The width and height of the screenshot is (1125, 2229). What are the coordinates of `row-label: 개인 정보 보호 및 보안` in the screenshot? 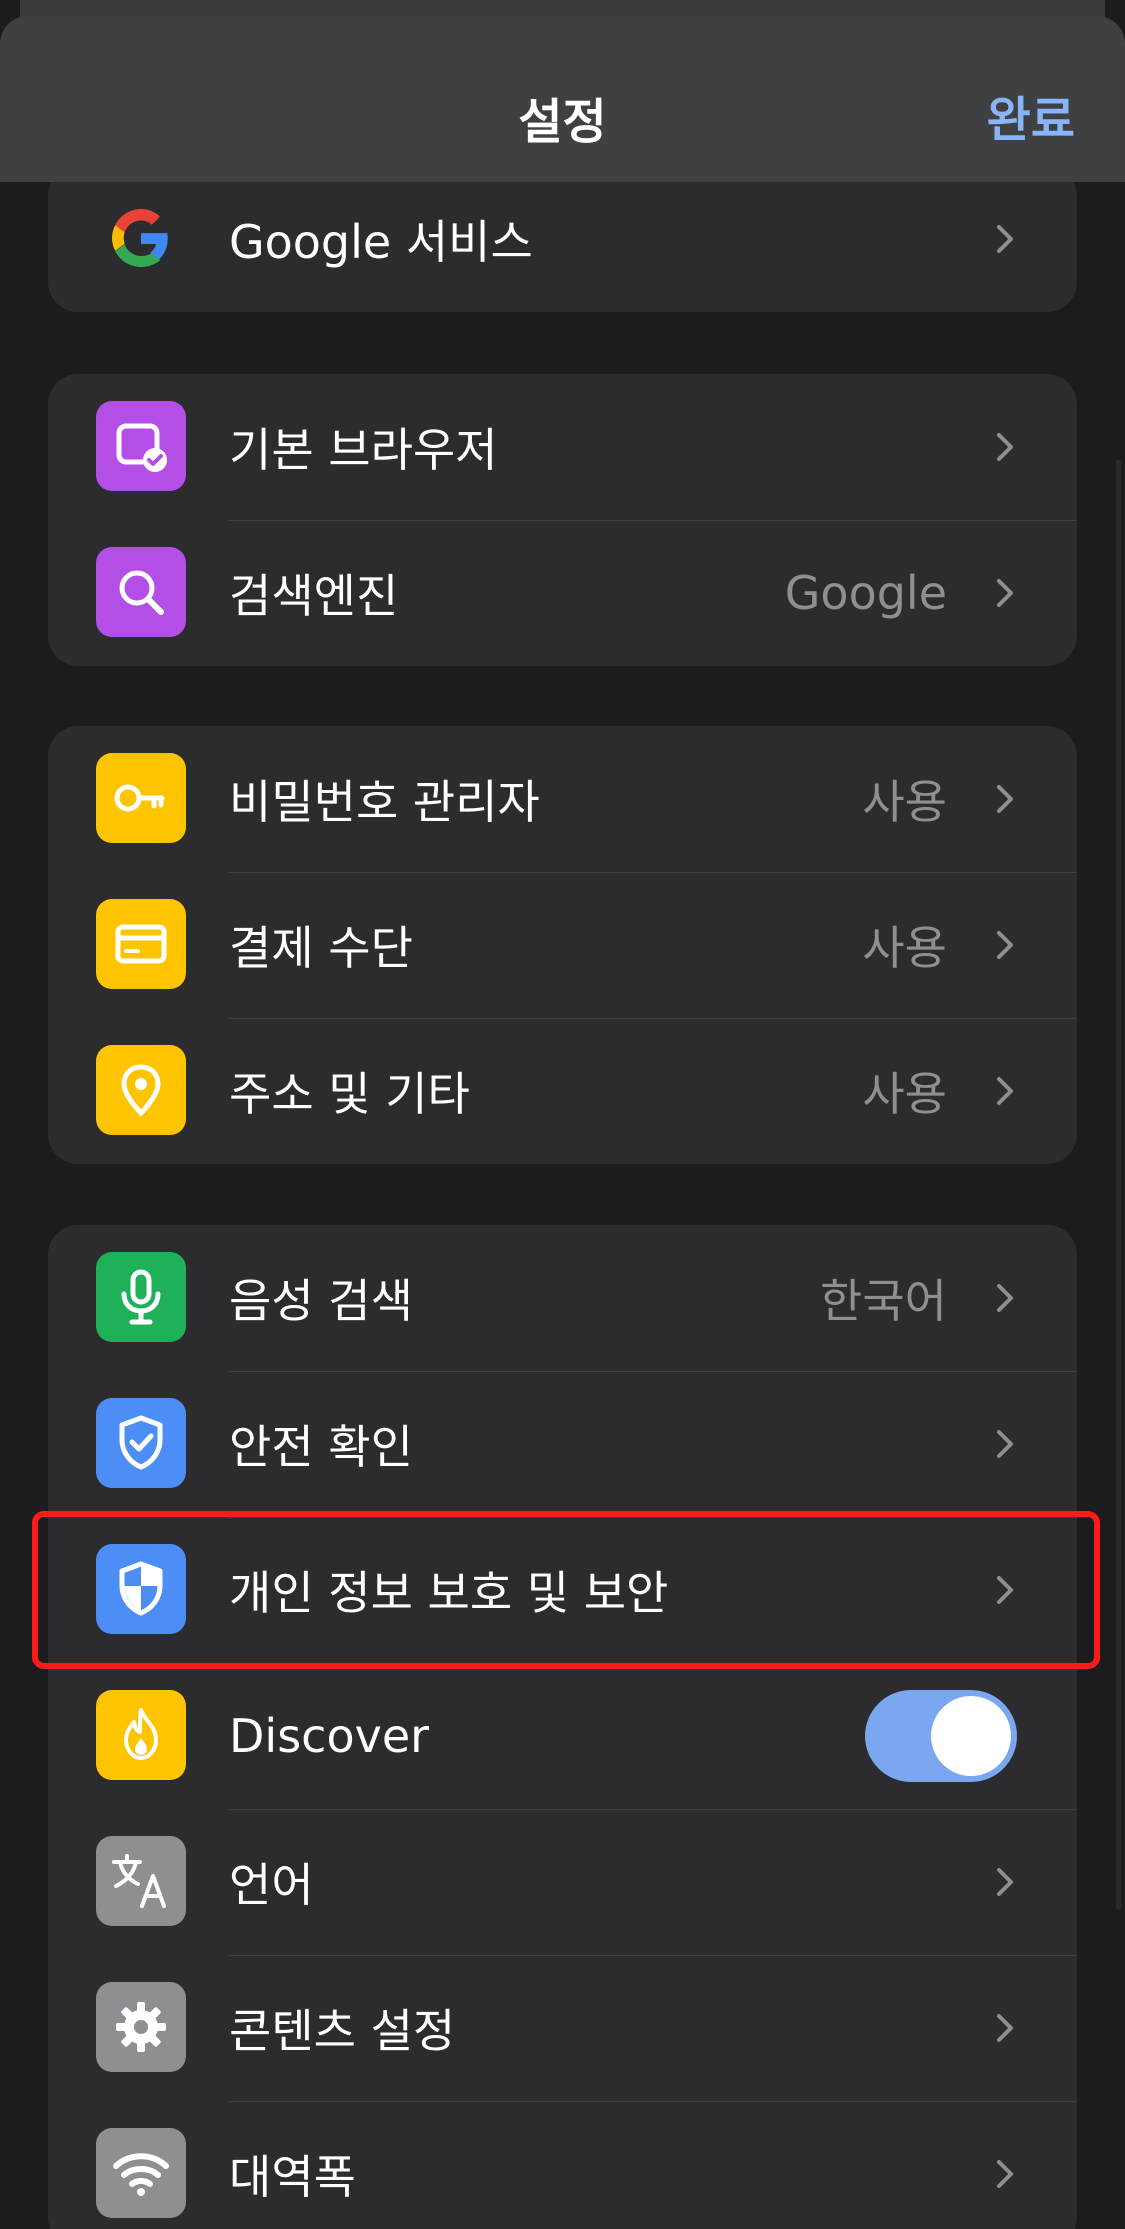 It's located at (449, 1593).